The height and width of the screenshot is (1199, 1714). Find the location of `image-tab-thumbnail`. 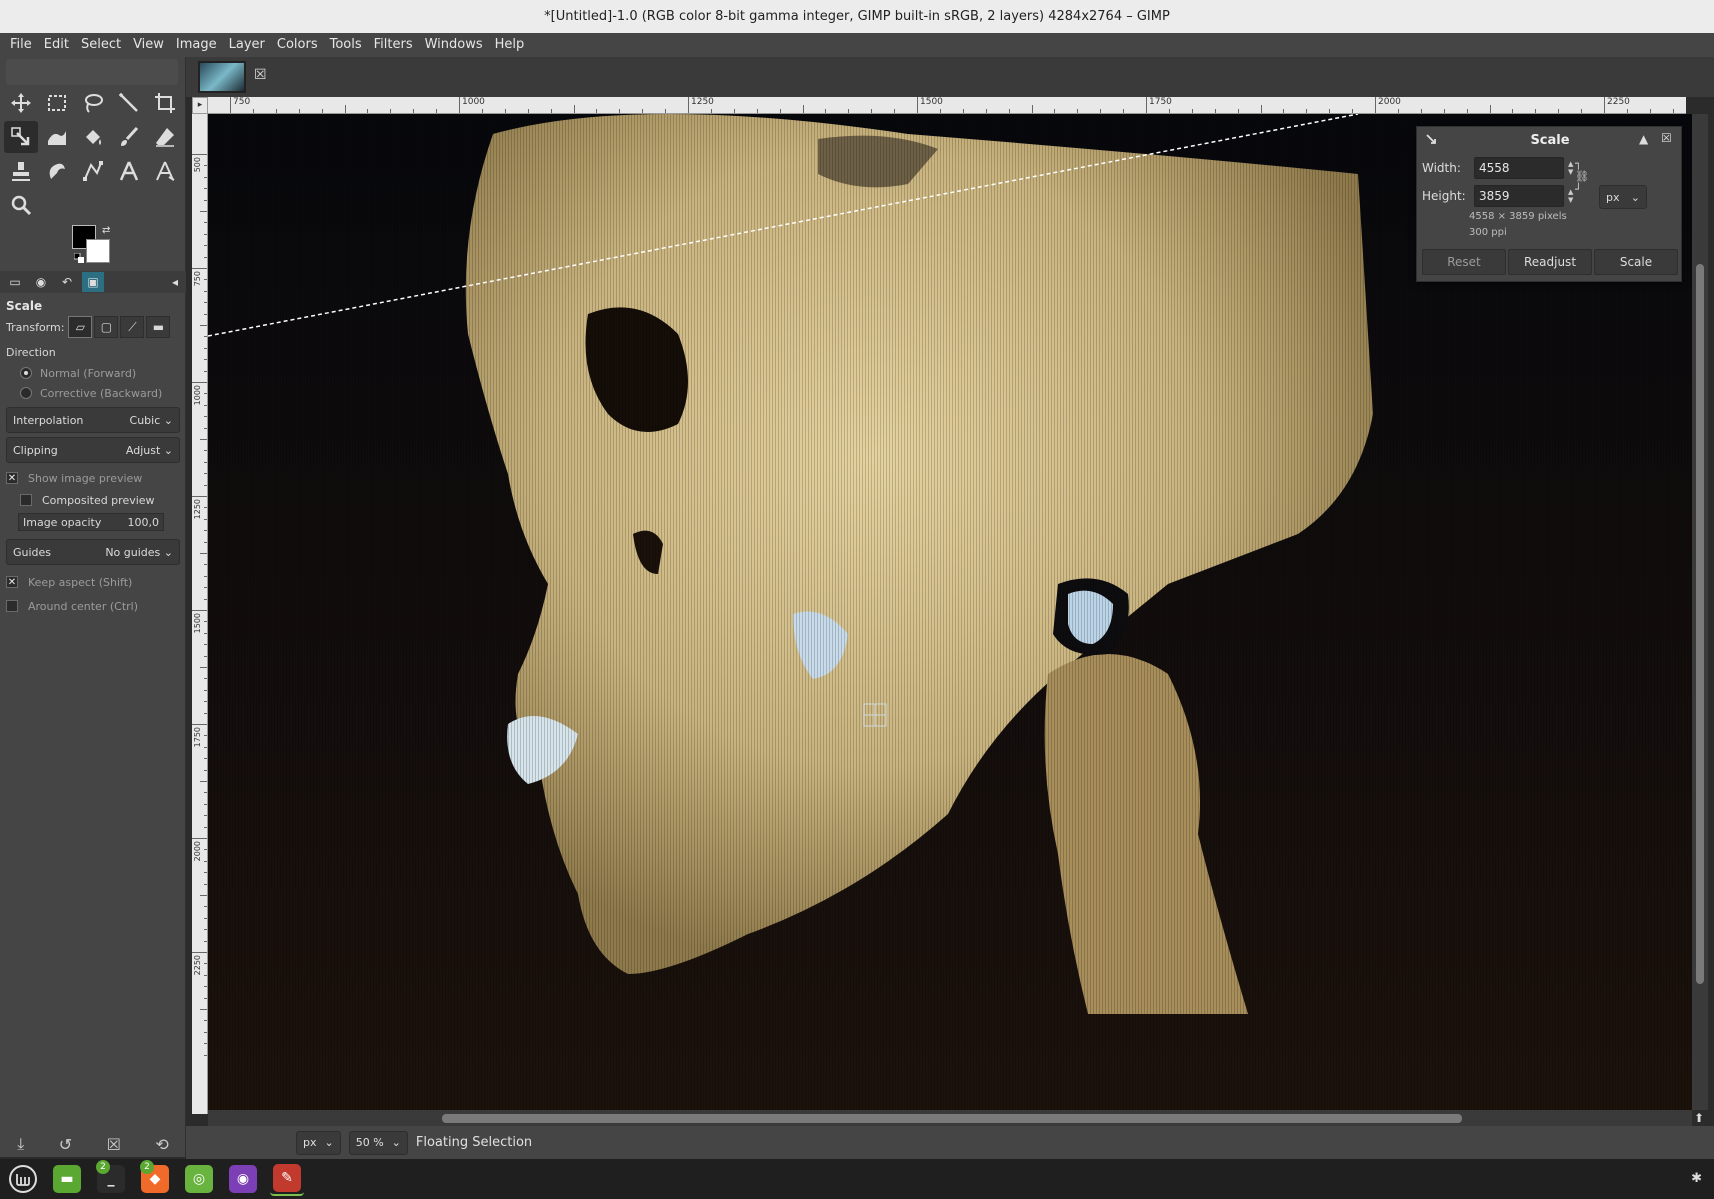

image-tab-thumbnail is located at coordinates (222, 77).